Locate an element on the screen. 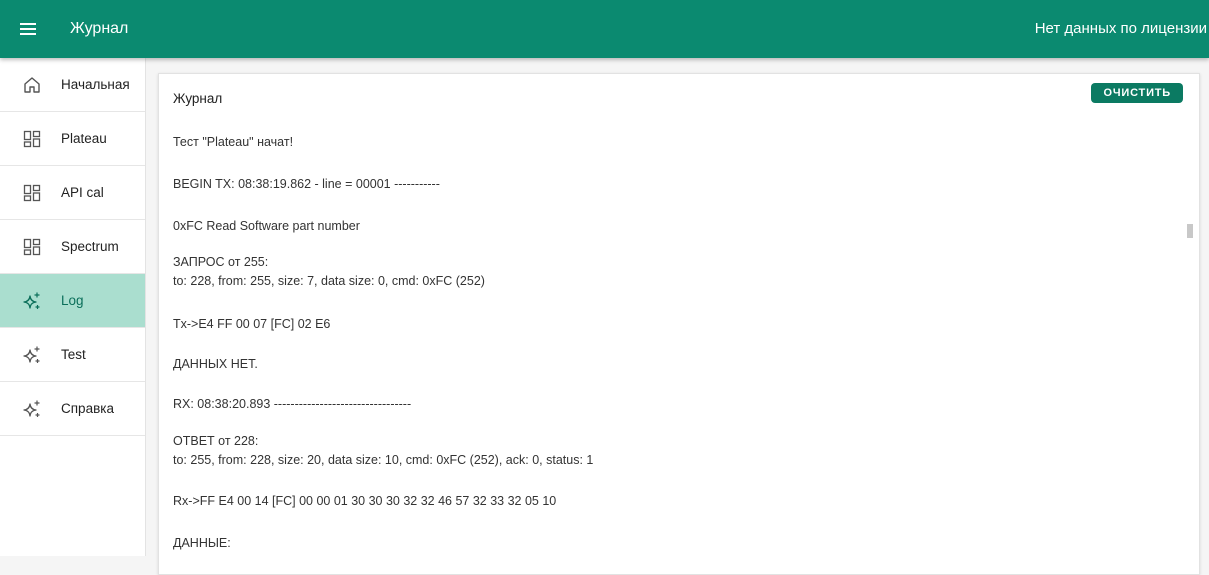  log-line: Tx->E4 FF 00 07 [FC] 02 E6 is located at coordinates (252, 324).